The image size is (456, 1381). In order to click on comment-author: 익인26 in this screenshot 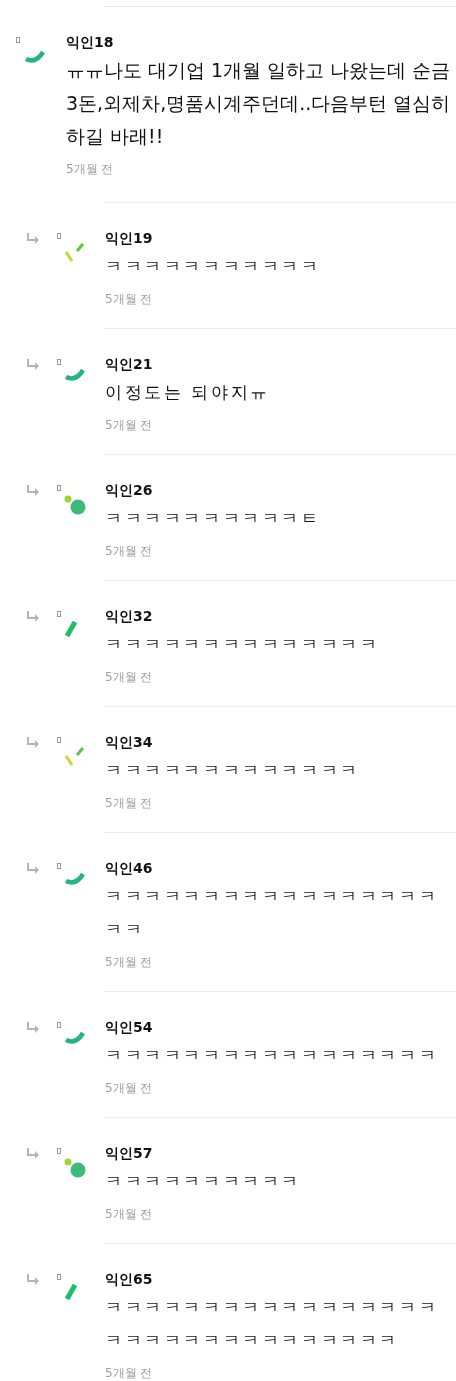, I will do `click(129, 490)`.